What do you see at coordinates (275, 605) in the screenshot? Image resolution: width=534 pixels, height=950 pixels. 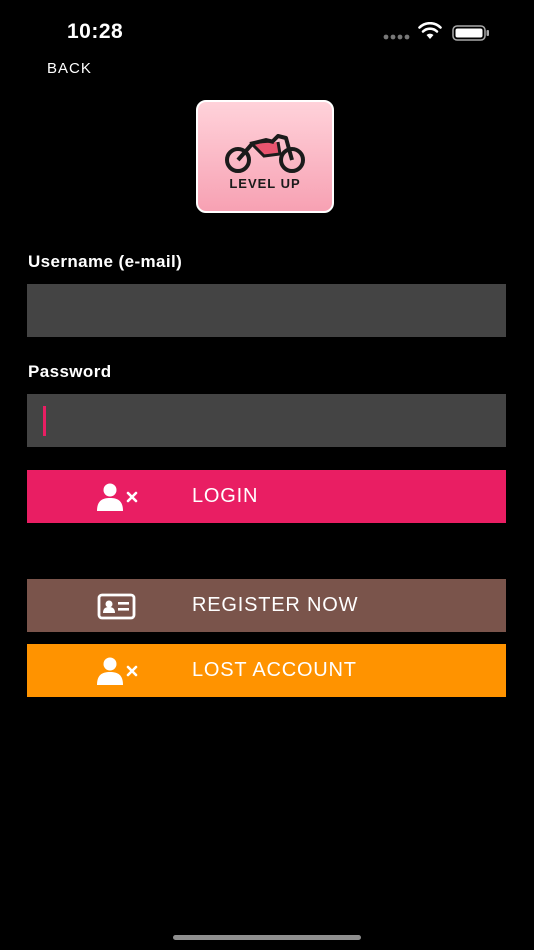 I see `register-now-button-label: REGISTER NOW` at bounding box center [275, 605].